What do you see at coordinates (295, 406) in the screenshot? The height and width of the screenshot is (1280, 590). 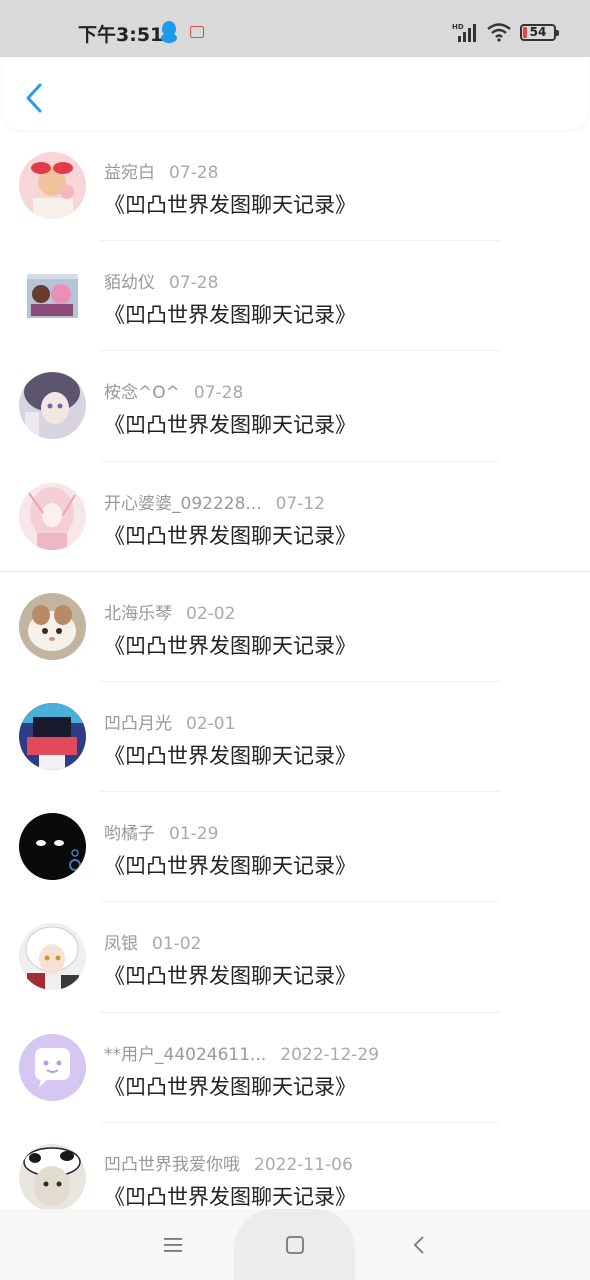 I see `list-item: 桉念^O^ 07-28 《凹凸世界发图聊天记录》` at bounding box center [295, 406].